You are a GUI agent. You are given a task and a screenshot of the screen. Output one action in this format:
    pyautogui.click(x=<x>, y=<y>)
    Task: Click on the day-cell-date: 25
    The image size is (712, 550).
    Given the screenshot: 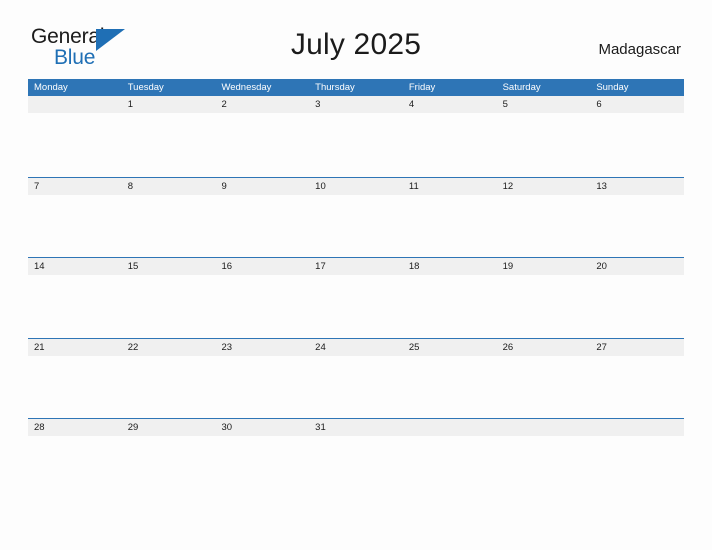 What is the action you would take?
    pyautogui.click(x=450, y=347)
    